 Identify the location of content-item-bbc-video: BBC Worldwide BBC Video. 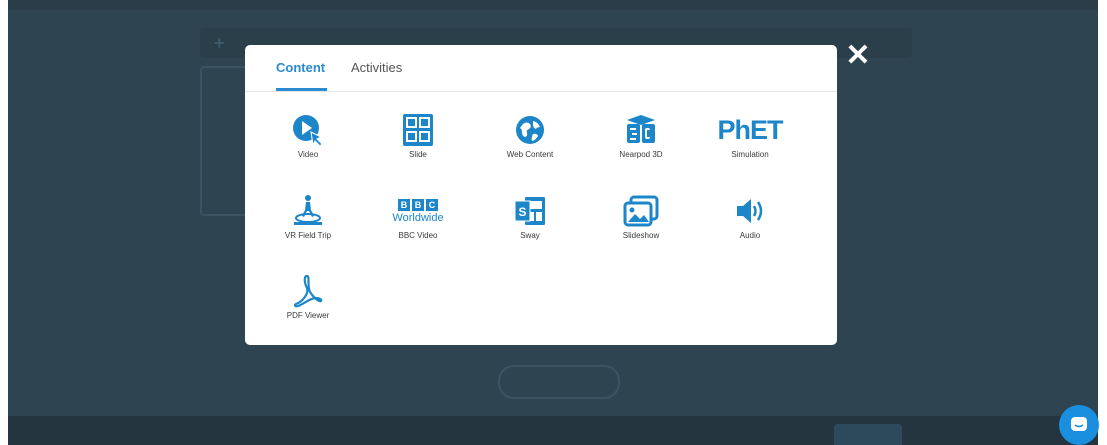
(418, 217).